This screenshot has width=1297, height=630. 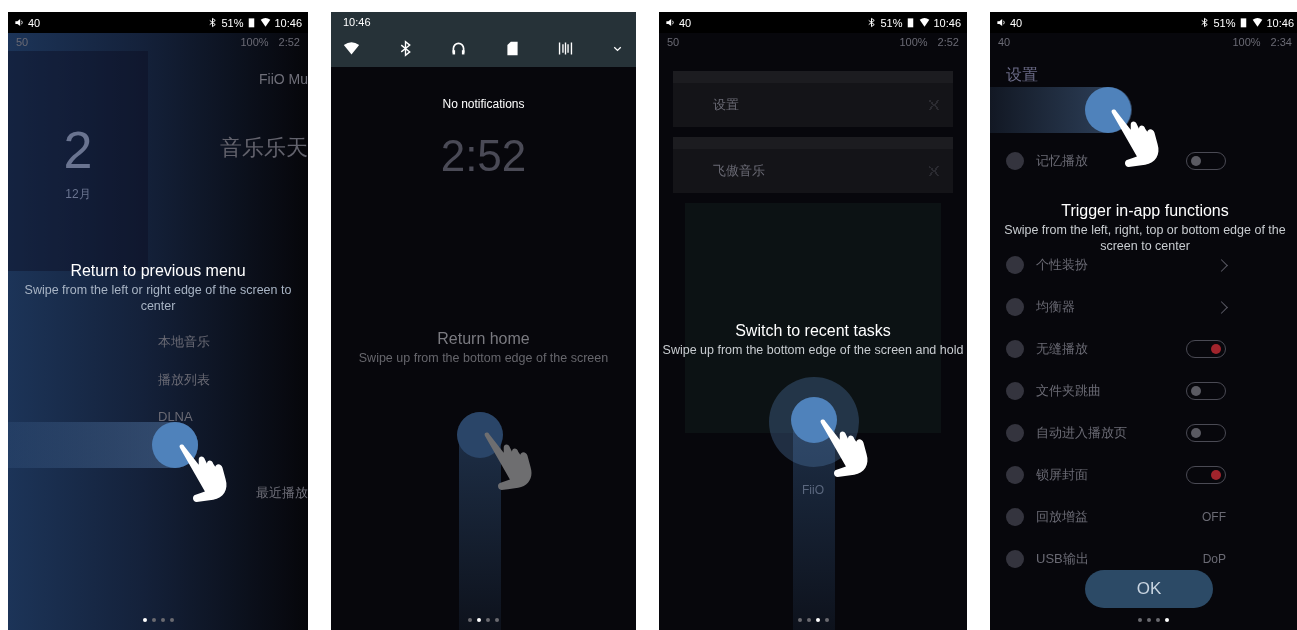 I want to click on gesture-title: Return to previous menu, so click(x=158, y=271).